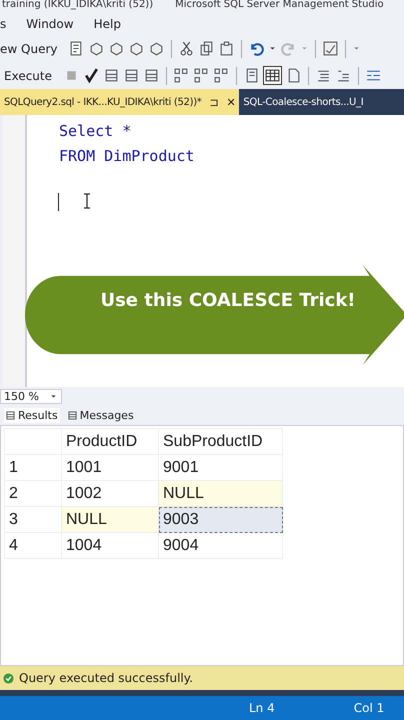 The image size is (404, 720). I want to click on document-tab: SQLQuery2.sql - IKK...KU_IDIKA\kriti (52))* ⊐ ✕, so click(120, 102).